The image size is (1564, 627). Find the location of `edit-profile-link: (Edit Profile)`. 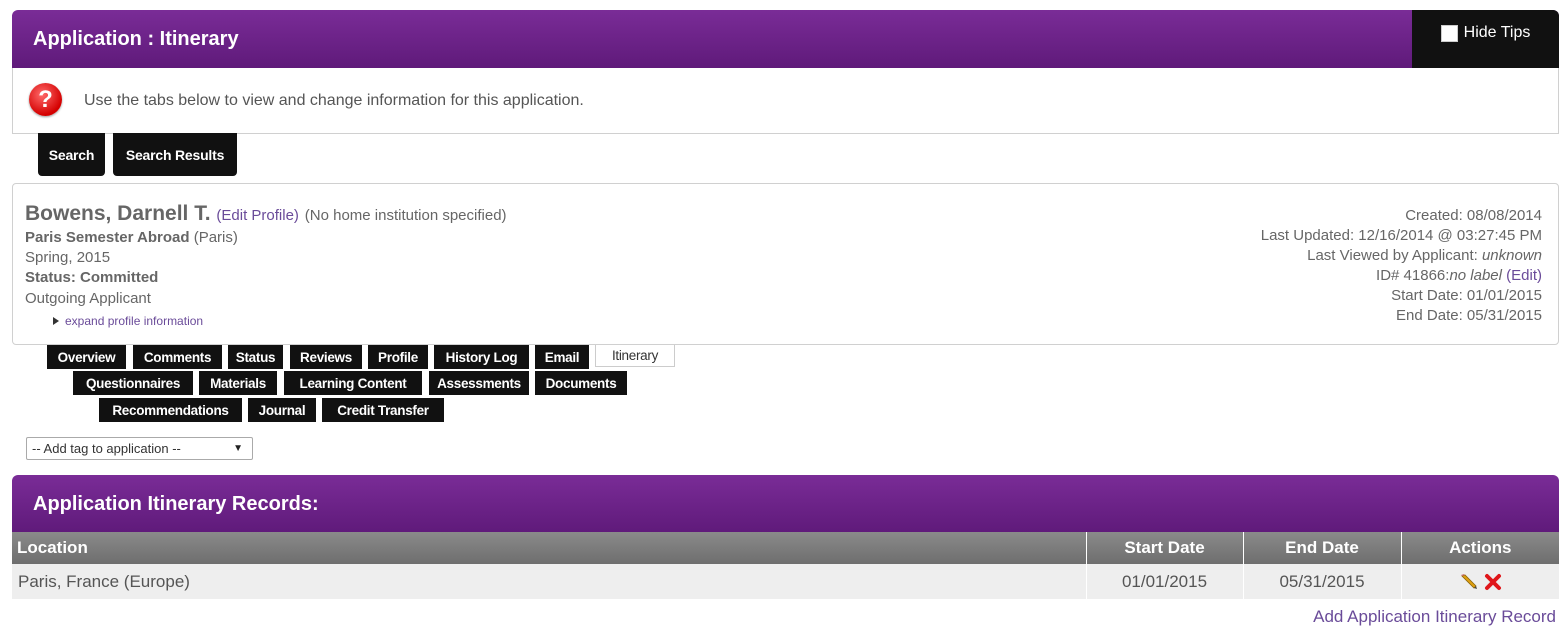

edit-profile-link: (Edit Profile) is located at coordinates (257, 215).